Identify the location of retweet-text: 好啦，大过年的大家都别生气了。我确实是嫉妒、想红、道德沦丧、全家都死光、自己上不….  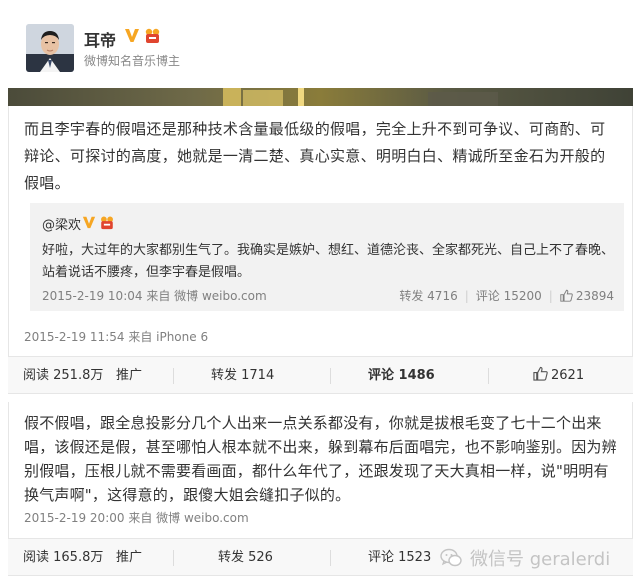
(328, 261).